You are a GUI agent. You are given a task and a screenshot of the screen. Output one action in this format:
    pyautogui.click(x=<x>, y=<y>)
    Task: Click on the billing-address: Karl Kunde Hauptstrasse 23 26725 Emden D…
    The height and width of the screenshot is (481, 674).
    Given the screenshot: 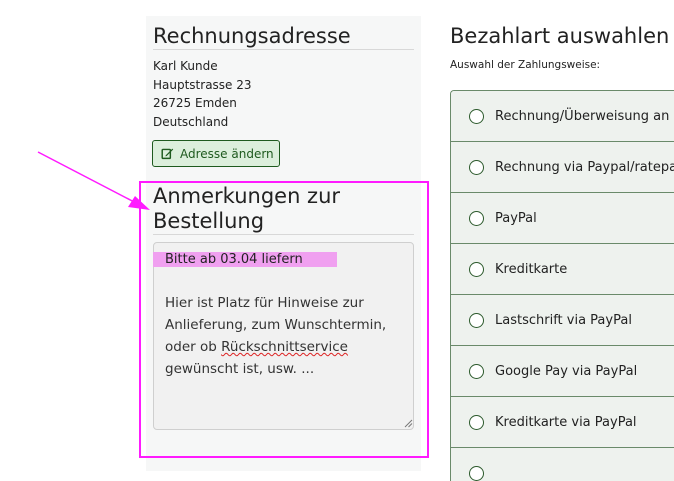 What is the action you would take?
    pyautogui.click(x=202, y=94)
    